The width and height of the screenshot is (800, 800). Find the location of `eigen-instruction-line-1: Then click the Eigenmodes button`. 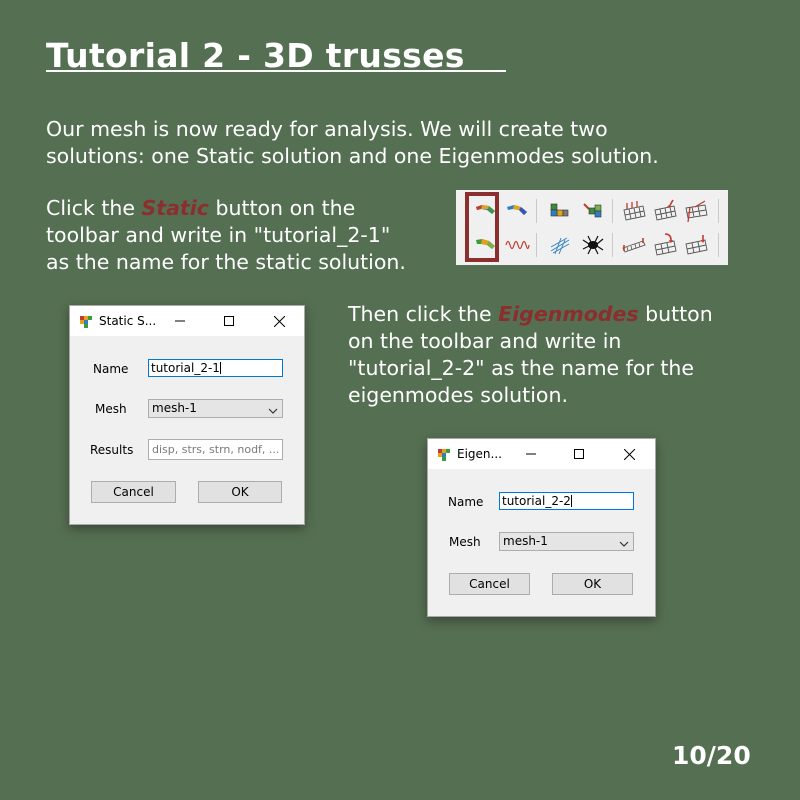

eigen-instruction-line-1: Then click the Eigenmodes button is located at coordinates (530, 314).